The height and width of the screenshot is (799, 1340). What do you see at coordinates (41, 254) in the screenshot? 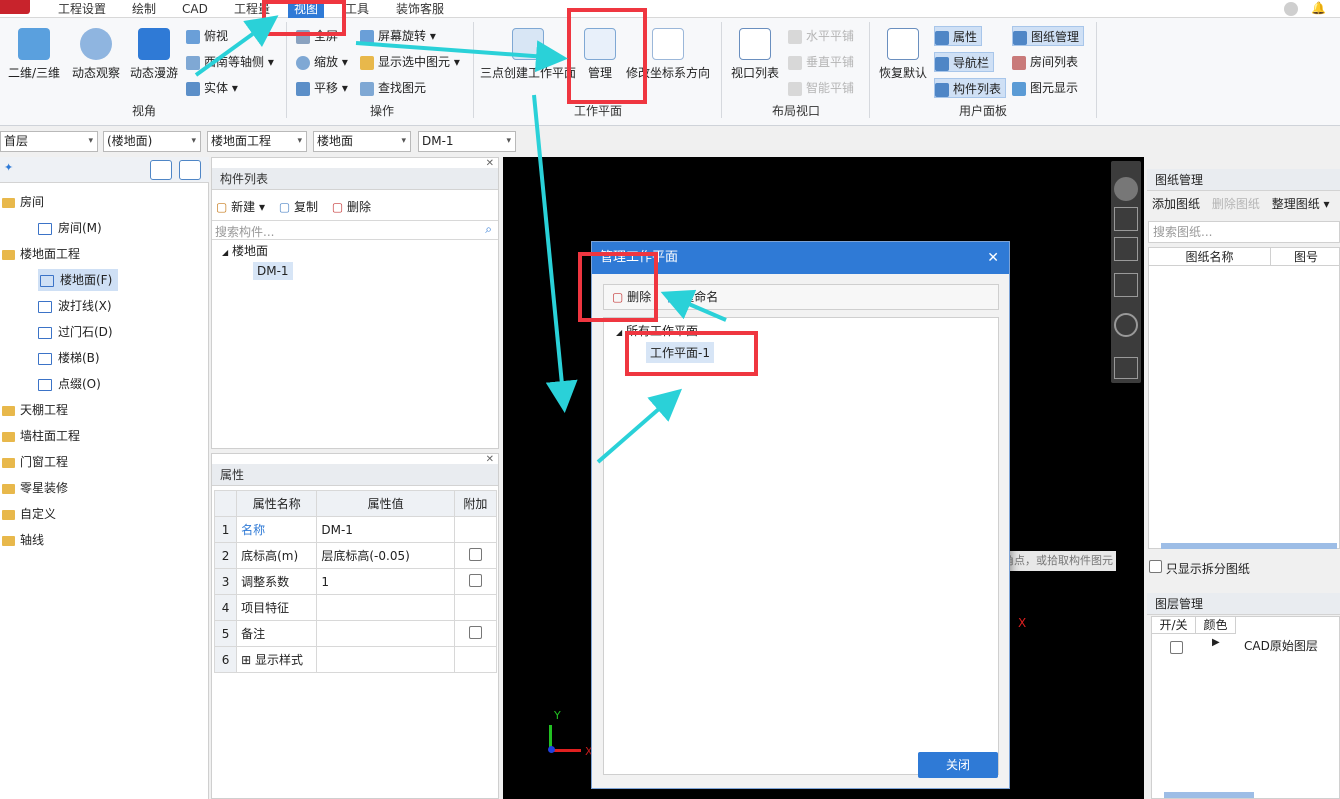
I see `tree-folder: 楼地面工程` at bounding box center [41, 254].